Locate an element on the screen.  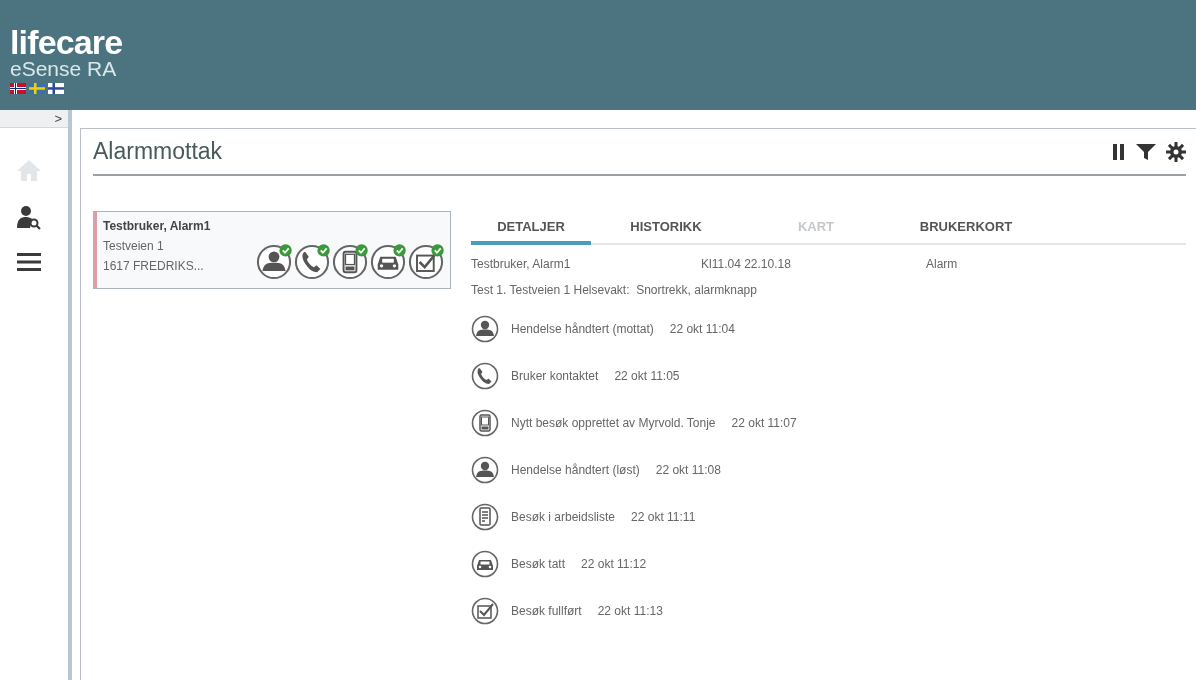
event-time: 22 okt 11:04 is located at coordinates (702, 329).